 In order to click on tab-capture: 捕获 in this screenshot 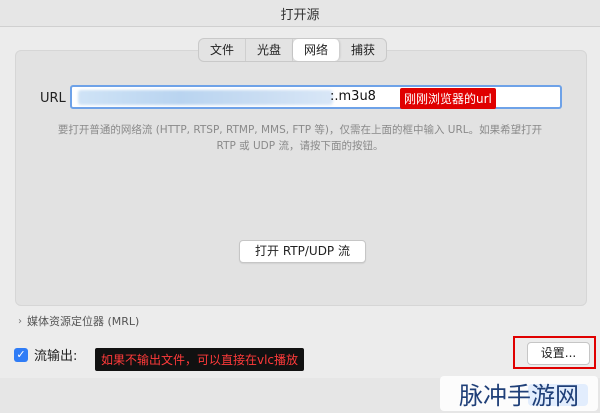, I will do `click(363, 50)`.